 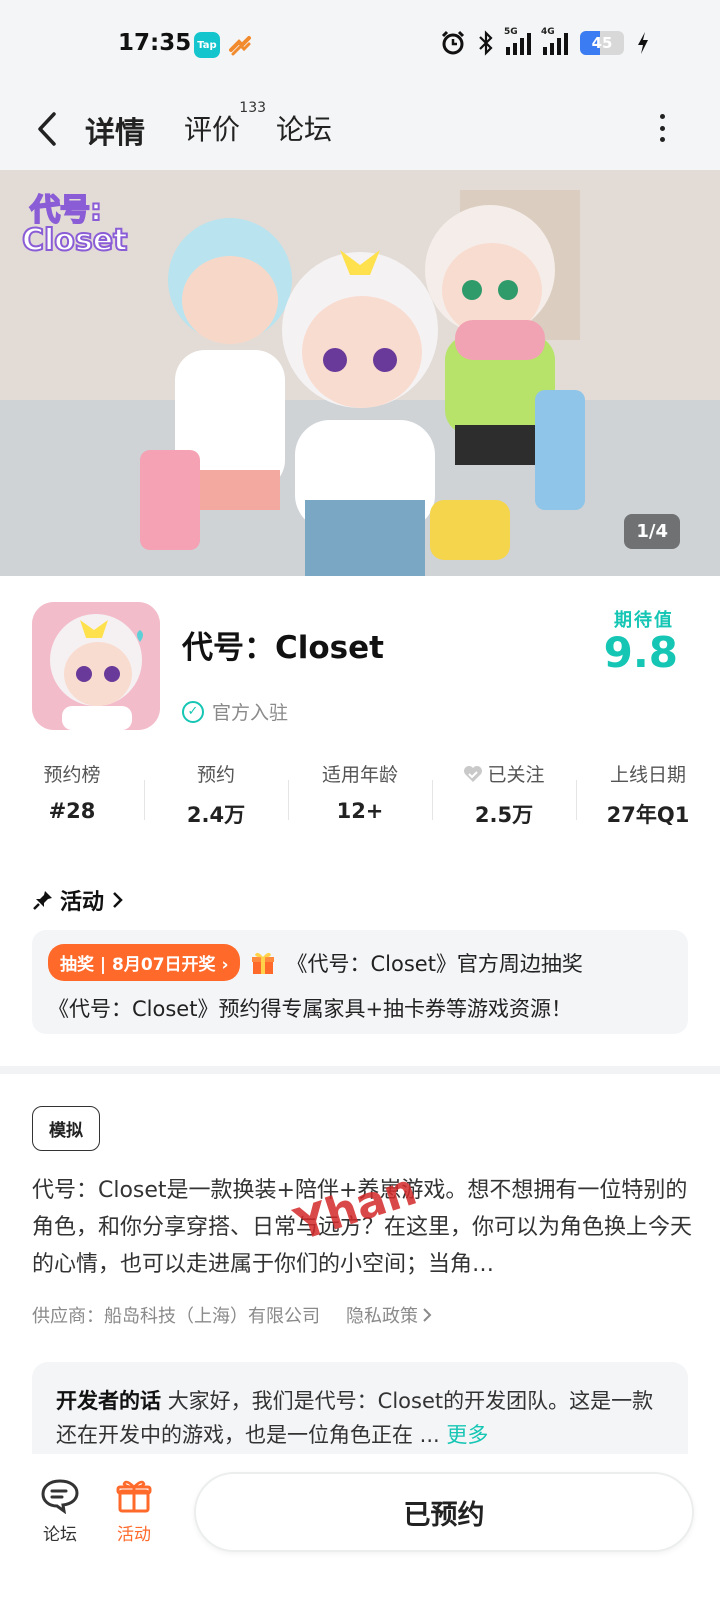 I want to click on status-bar: 17:35 Tap 5G 4G 45, so click(x=360, y=45).